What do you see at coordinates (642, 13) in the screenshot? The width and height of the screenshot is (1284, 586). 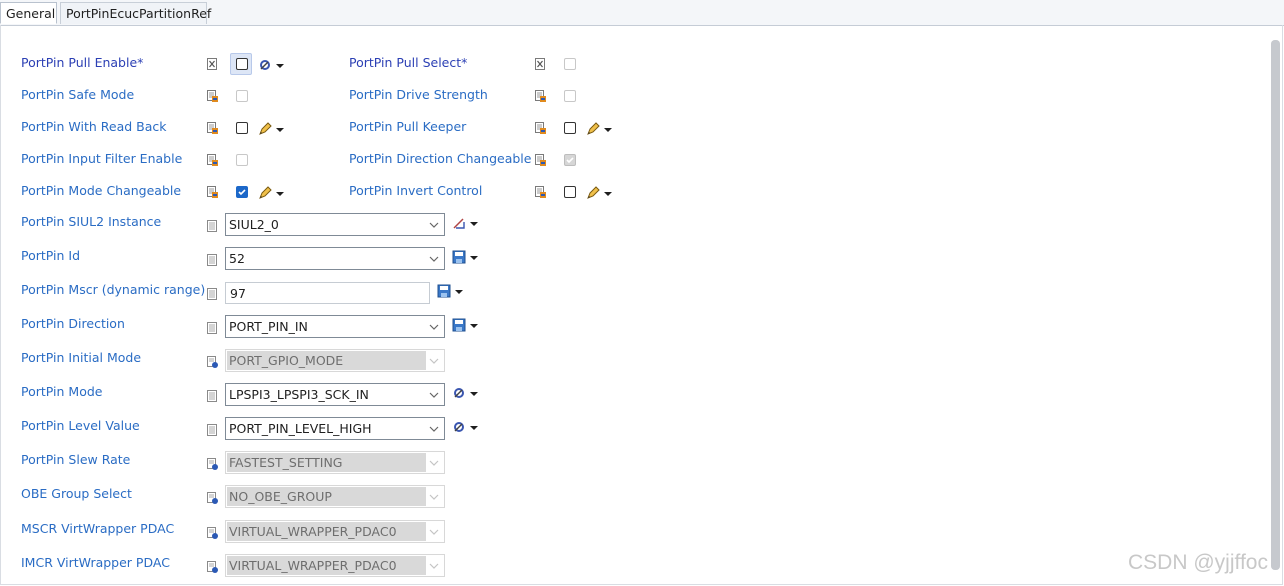 I see `tab-bar: General PortPinEcucPartitionRef` at bounding box center [642, 13].